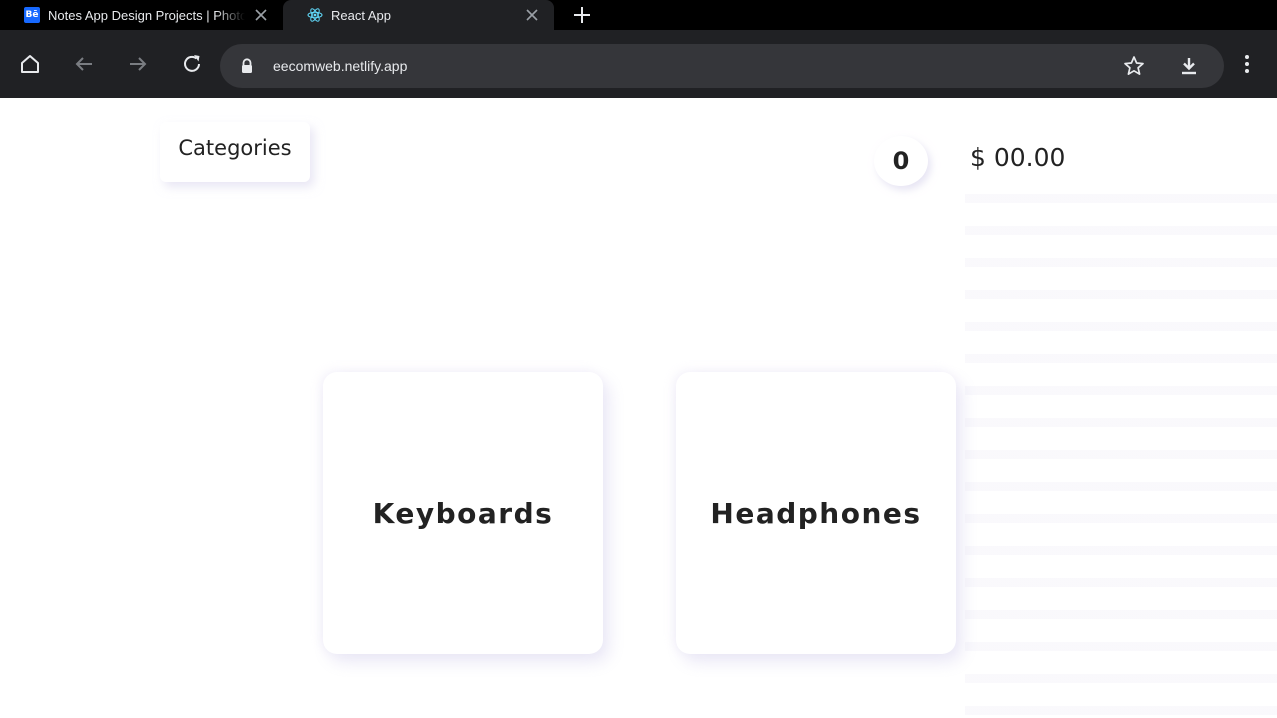 The height and width of the screenshot is (718, 1277). What do you see at coordinates (247, 65) in the screenshot?
I see `lock-icon` at bounding box center [247, 65].